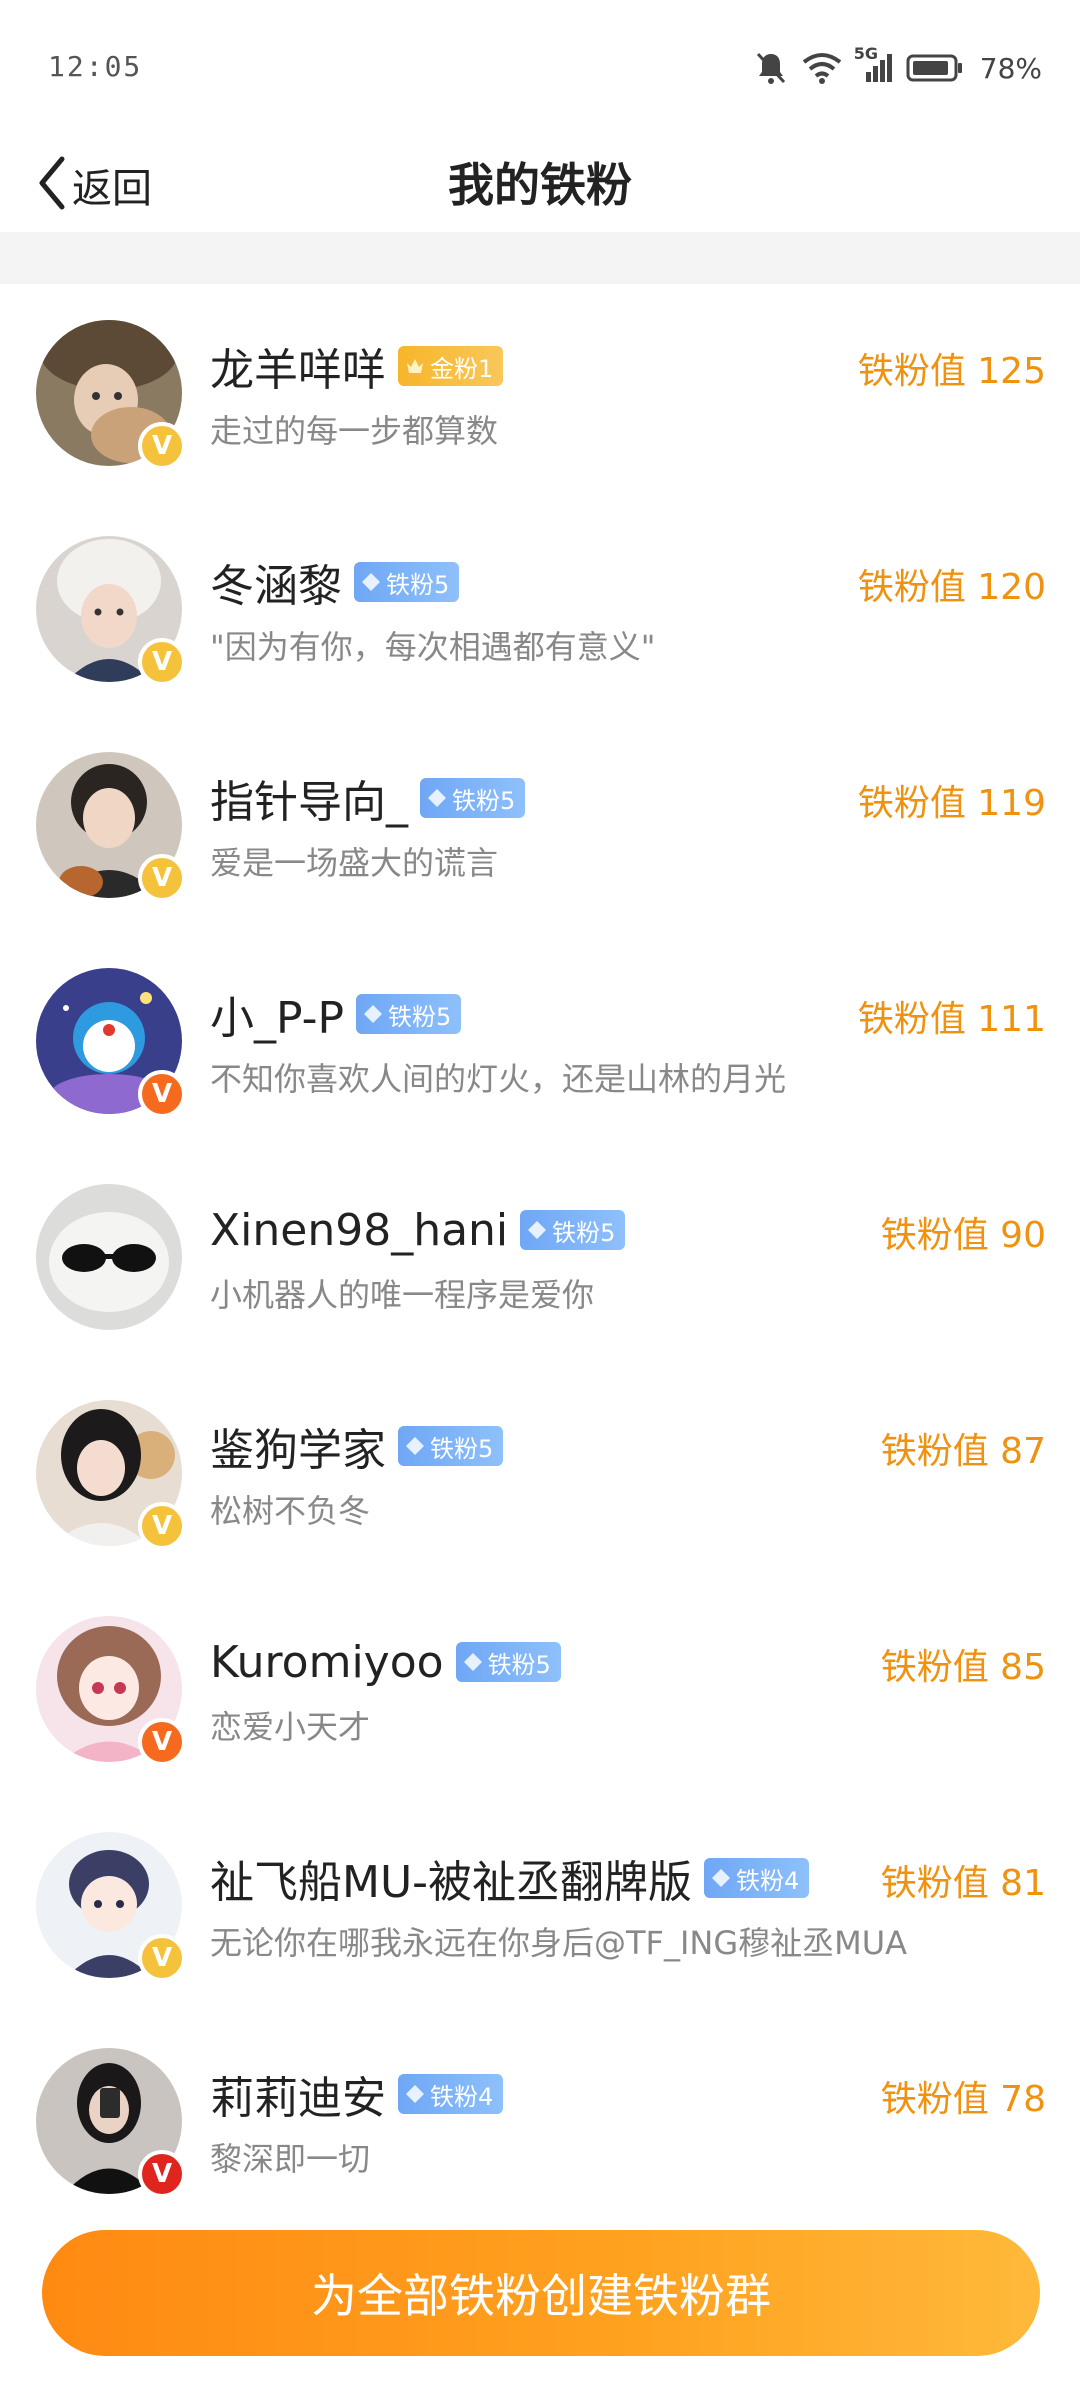 The width and height of the screenshot is (1080, 2386). I want to click on name-line: 莉莉迪安 铁粉4, so click(357, 2094).